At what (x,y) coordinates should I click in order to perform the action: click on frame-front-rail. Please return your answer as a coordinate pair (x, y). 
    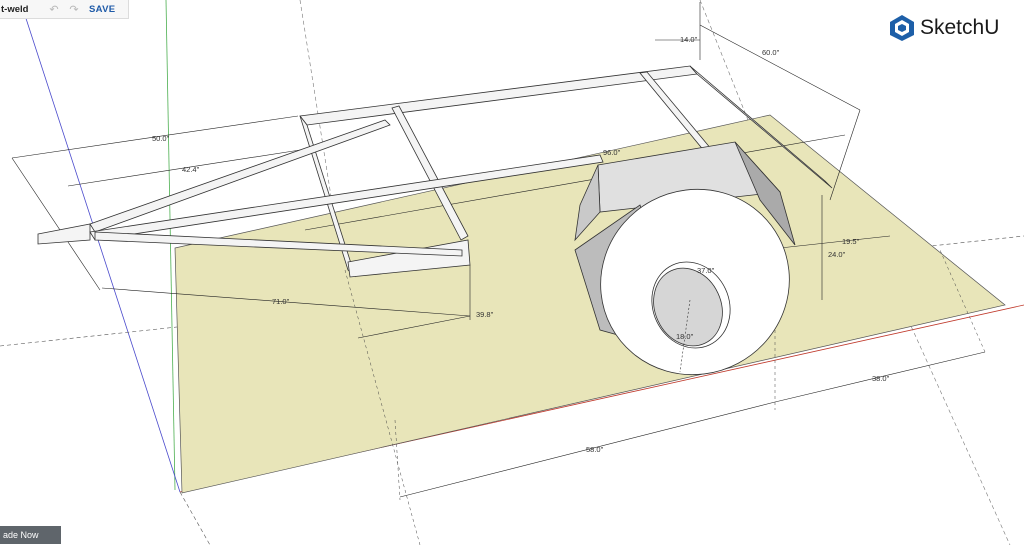
    Looking at the image, I should click on (498, 95).